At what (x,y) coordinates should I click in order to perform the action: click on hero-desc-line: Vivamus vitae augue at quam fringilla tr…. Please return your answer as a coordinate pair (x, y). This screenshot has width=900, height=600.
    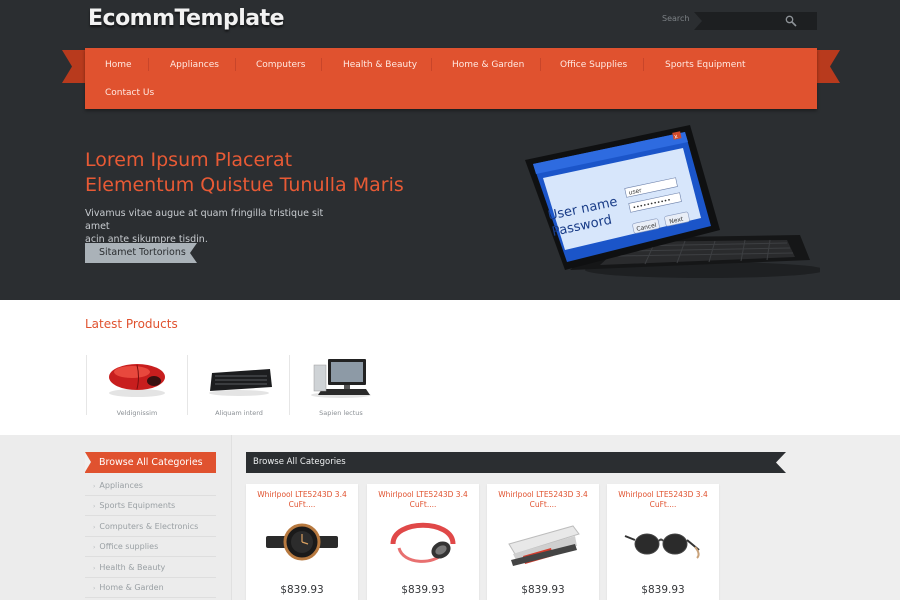
    Looking at the image, I should click on (204, 220).